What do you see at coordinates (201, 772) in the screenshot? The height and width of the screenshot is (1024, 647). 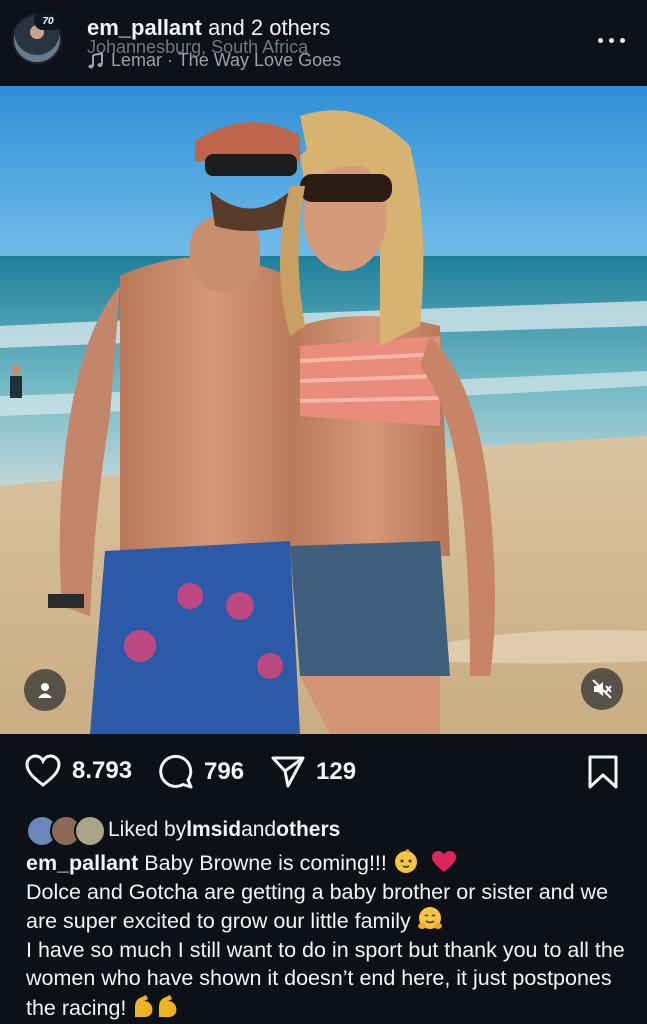 I see `comment-action: 796` at bounding box center [201, 772].